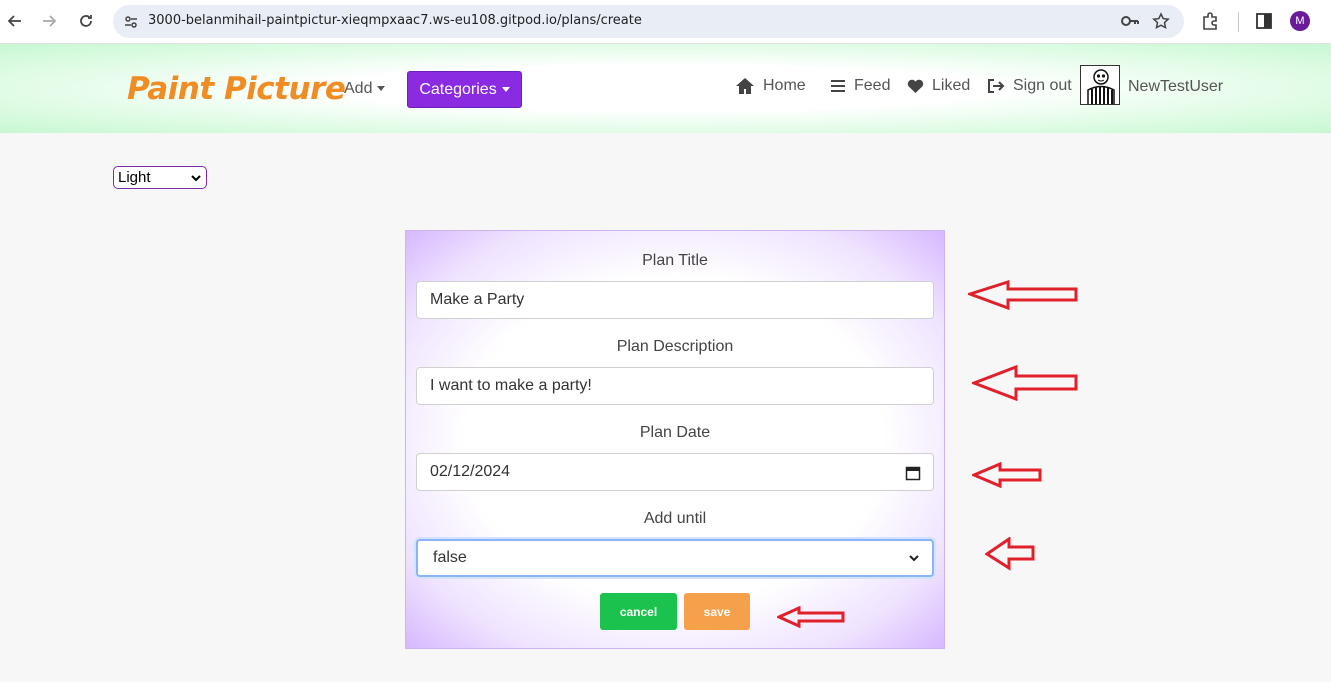 This screenshot has height=682, width=1331. I want to click on add-dropdown-label: Add, so click(358, 88).